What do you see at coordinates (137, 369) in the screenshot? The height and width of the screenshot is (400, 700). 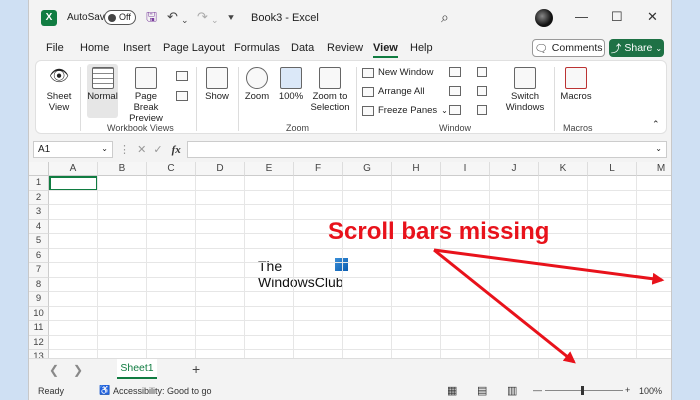 I see `sheet-tab-sheet1: Sheet1` at bounding box center [137, 369].